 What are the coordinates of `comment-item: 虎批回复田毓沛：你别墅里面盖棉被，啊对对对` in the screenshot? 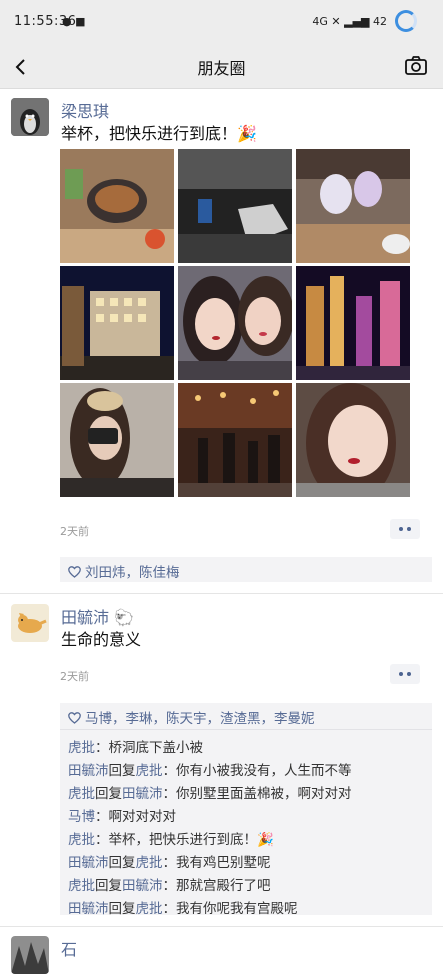 It's located at (210, 792).